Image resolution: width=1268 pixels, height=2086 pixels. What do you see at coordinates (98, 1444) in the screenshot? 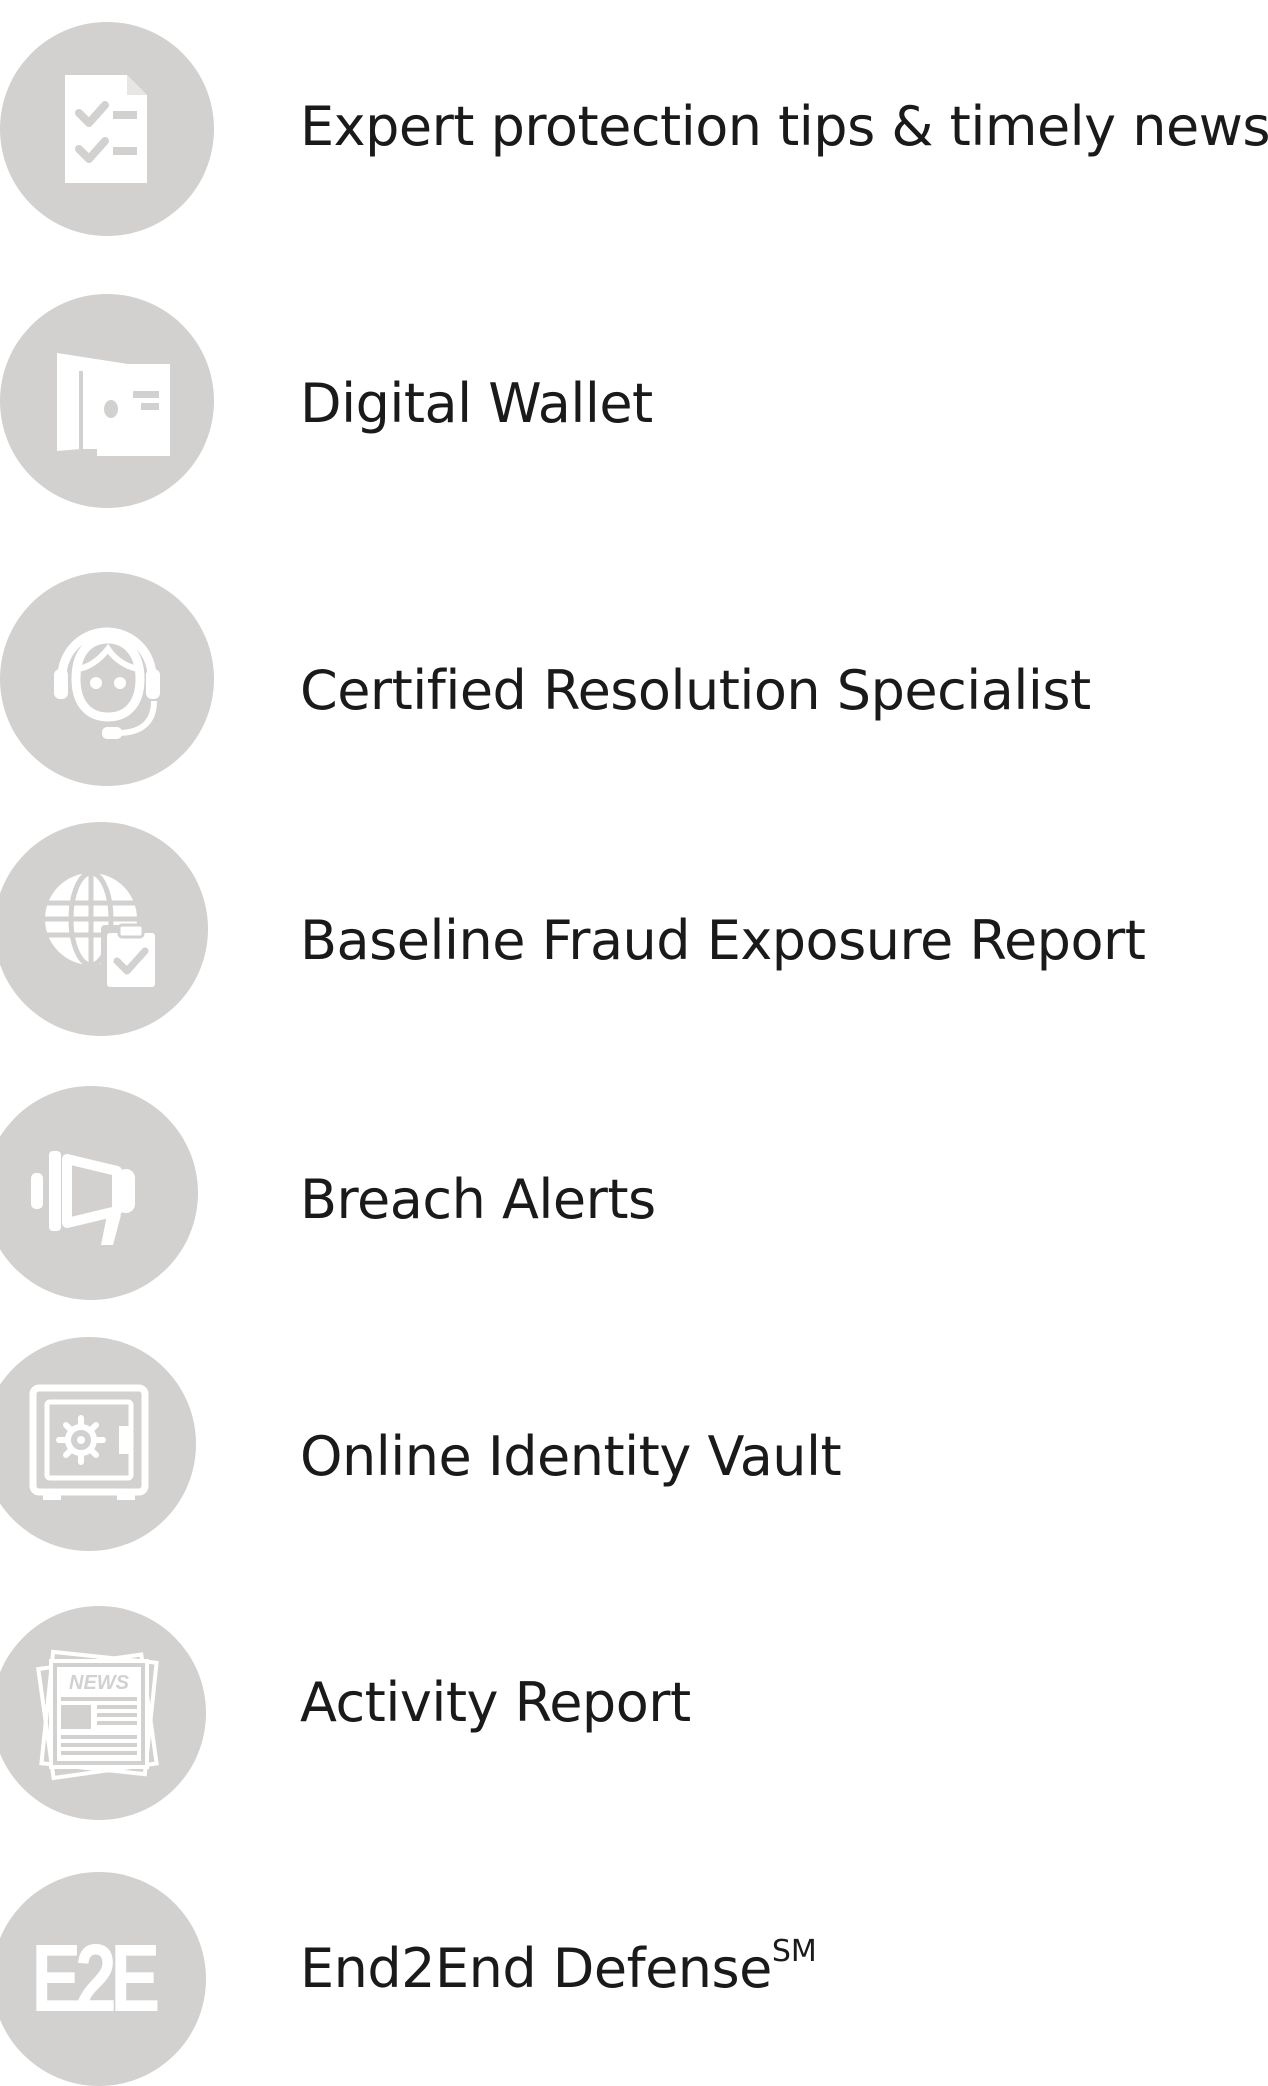
I see `vault-safe-icon` at bounding box center [98, 1444].